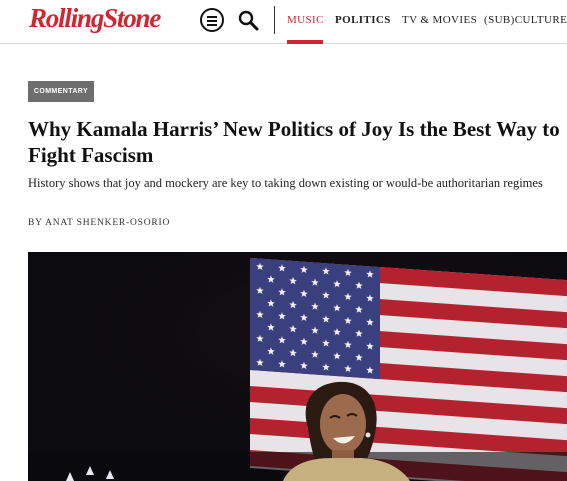 Image resolution: width=567 pixels, height=481 pixels. I want to click on nav-item-politics: POLITICS, so click(363, 20).